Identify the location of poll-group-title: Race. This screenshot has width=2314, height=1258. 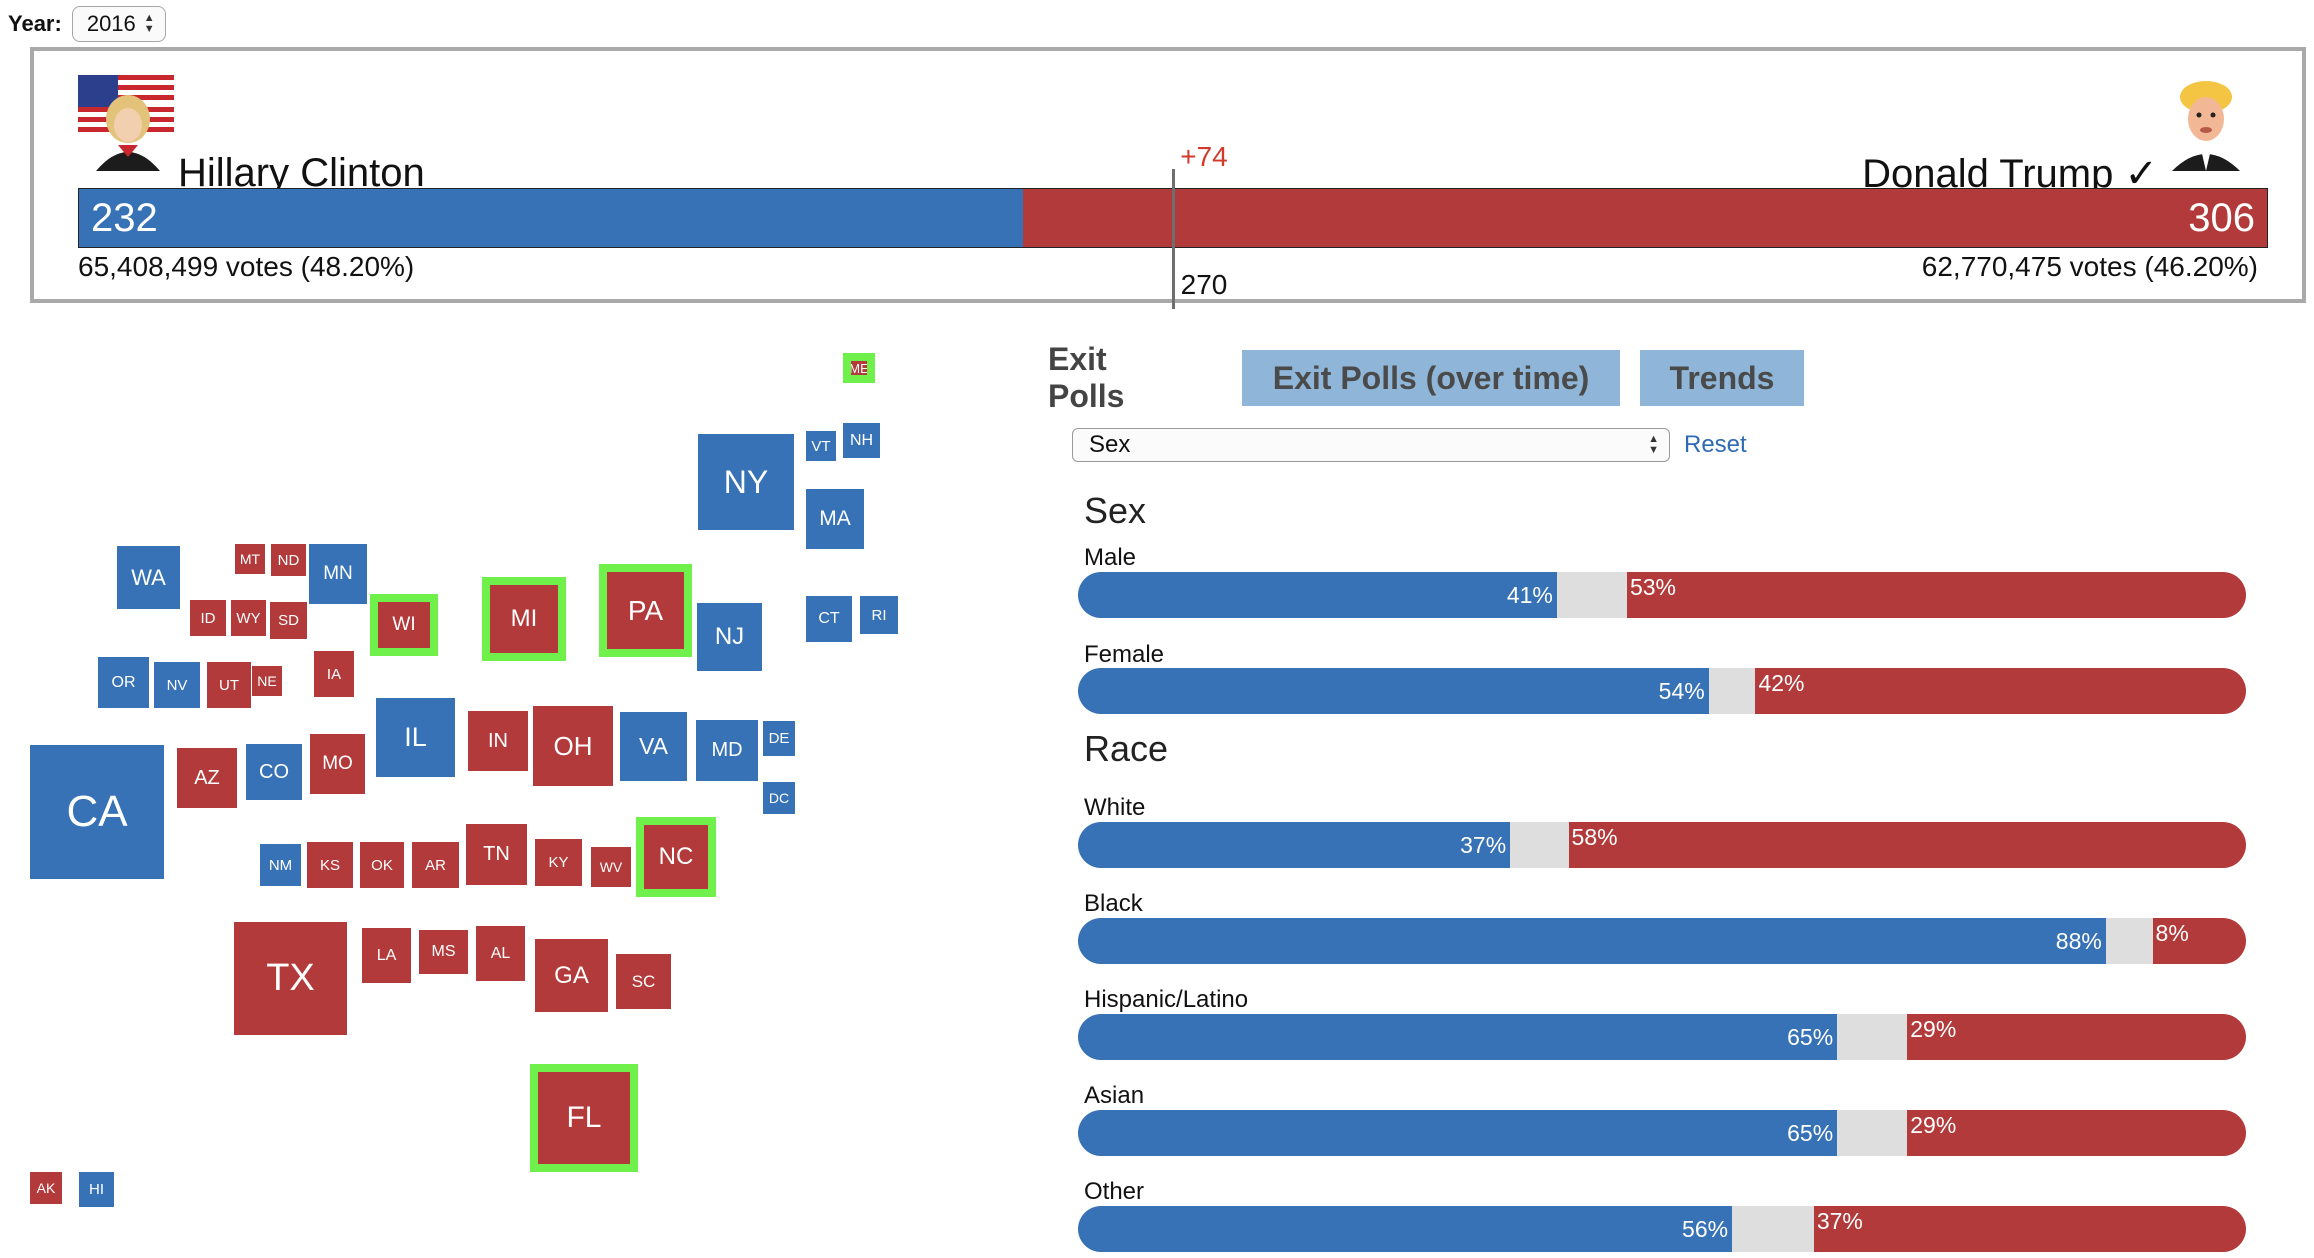
(1126, 748).